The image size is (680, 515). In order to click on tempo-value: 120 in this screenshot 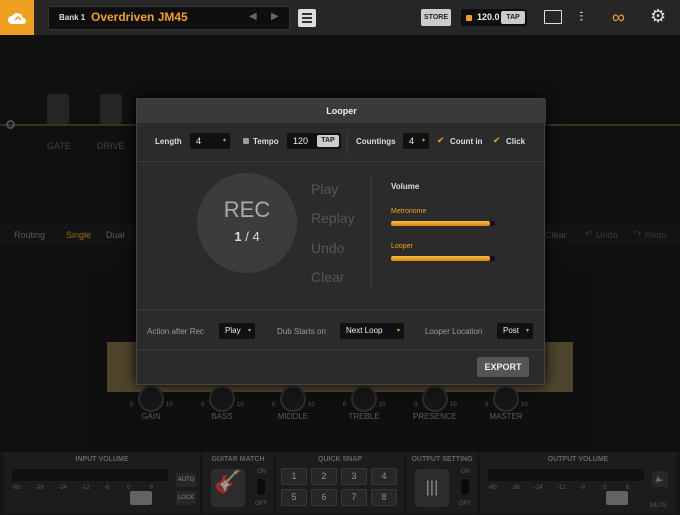, I will do `click(301, 141)`.